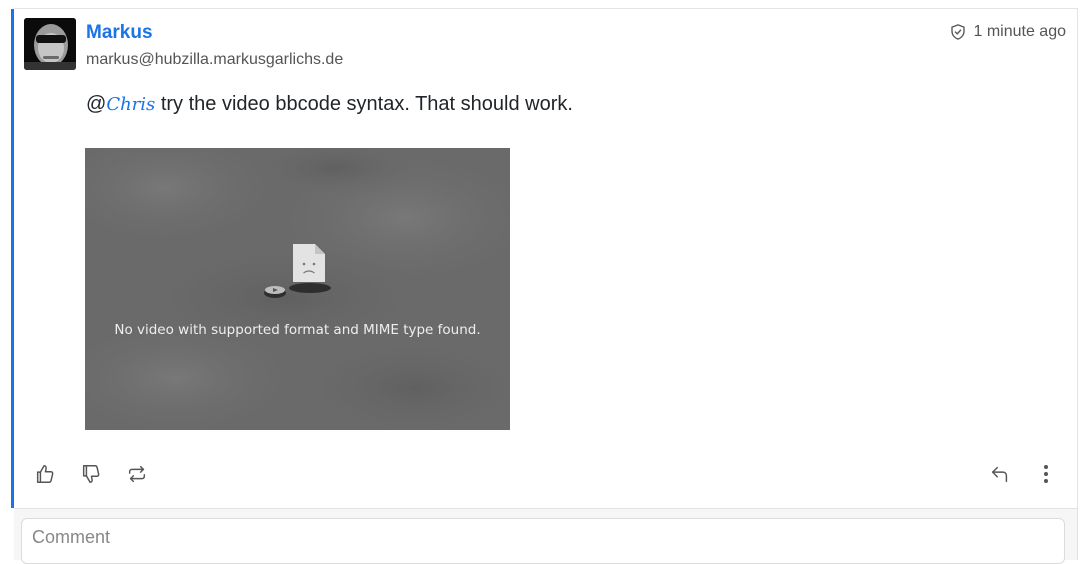 Image resolution: width=1090 pixels, height=564 pixels. What do you see at coordinates (1077, 284) in the screenshot?
I see `post-frame-right` at bounding box center [1077, 284].